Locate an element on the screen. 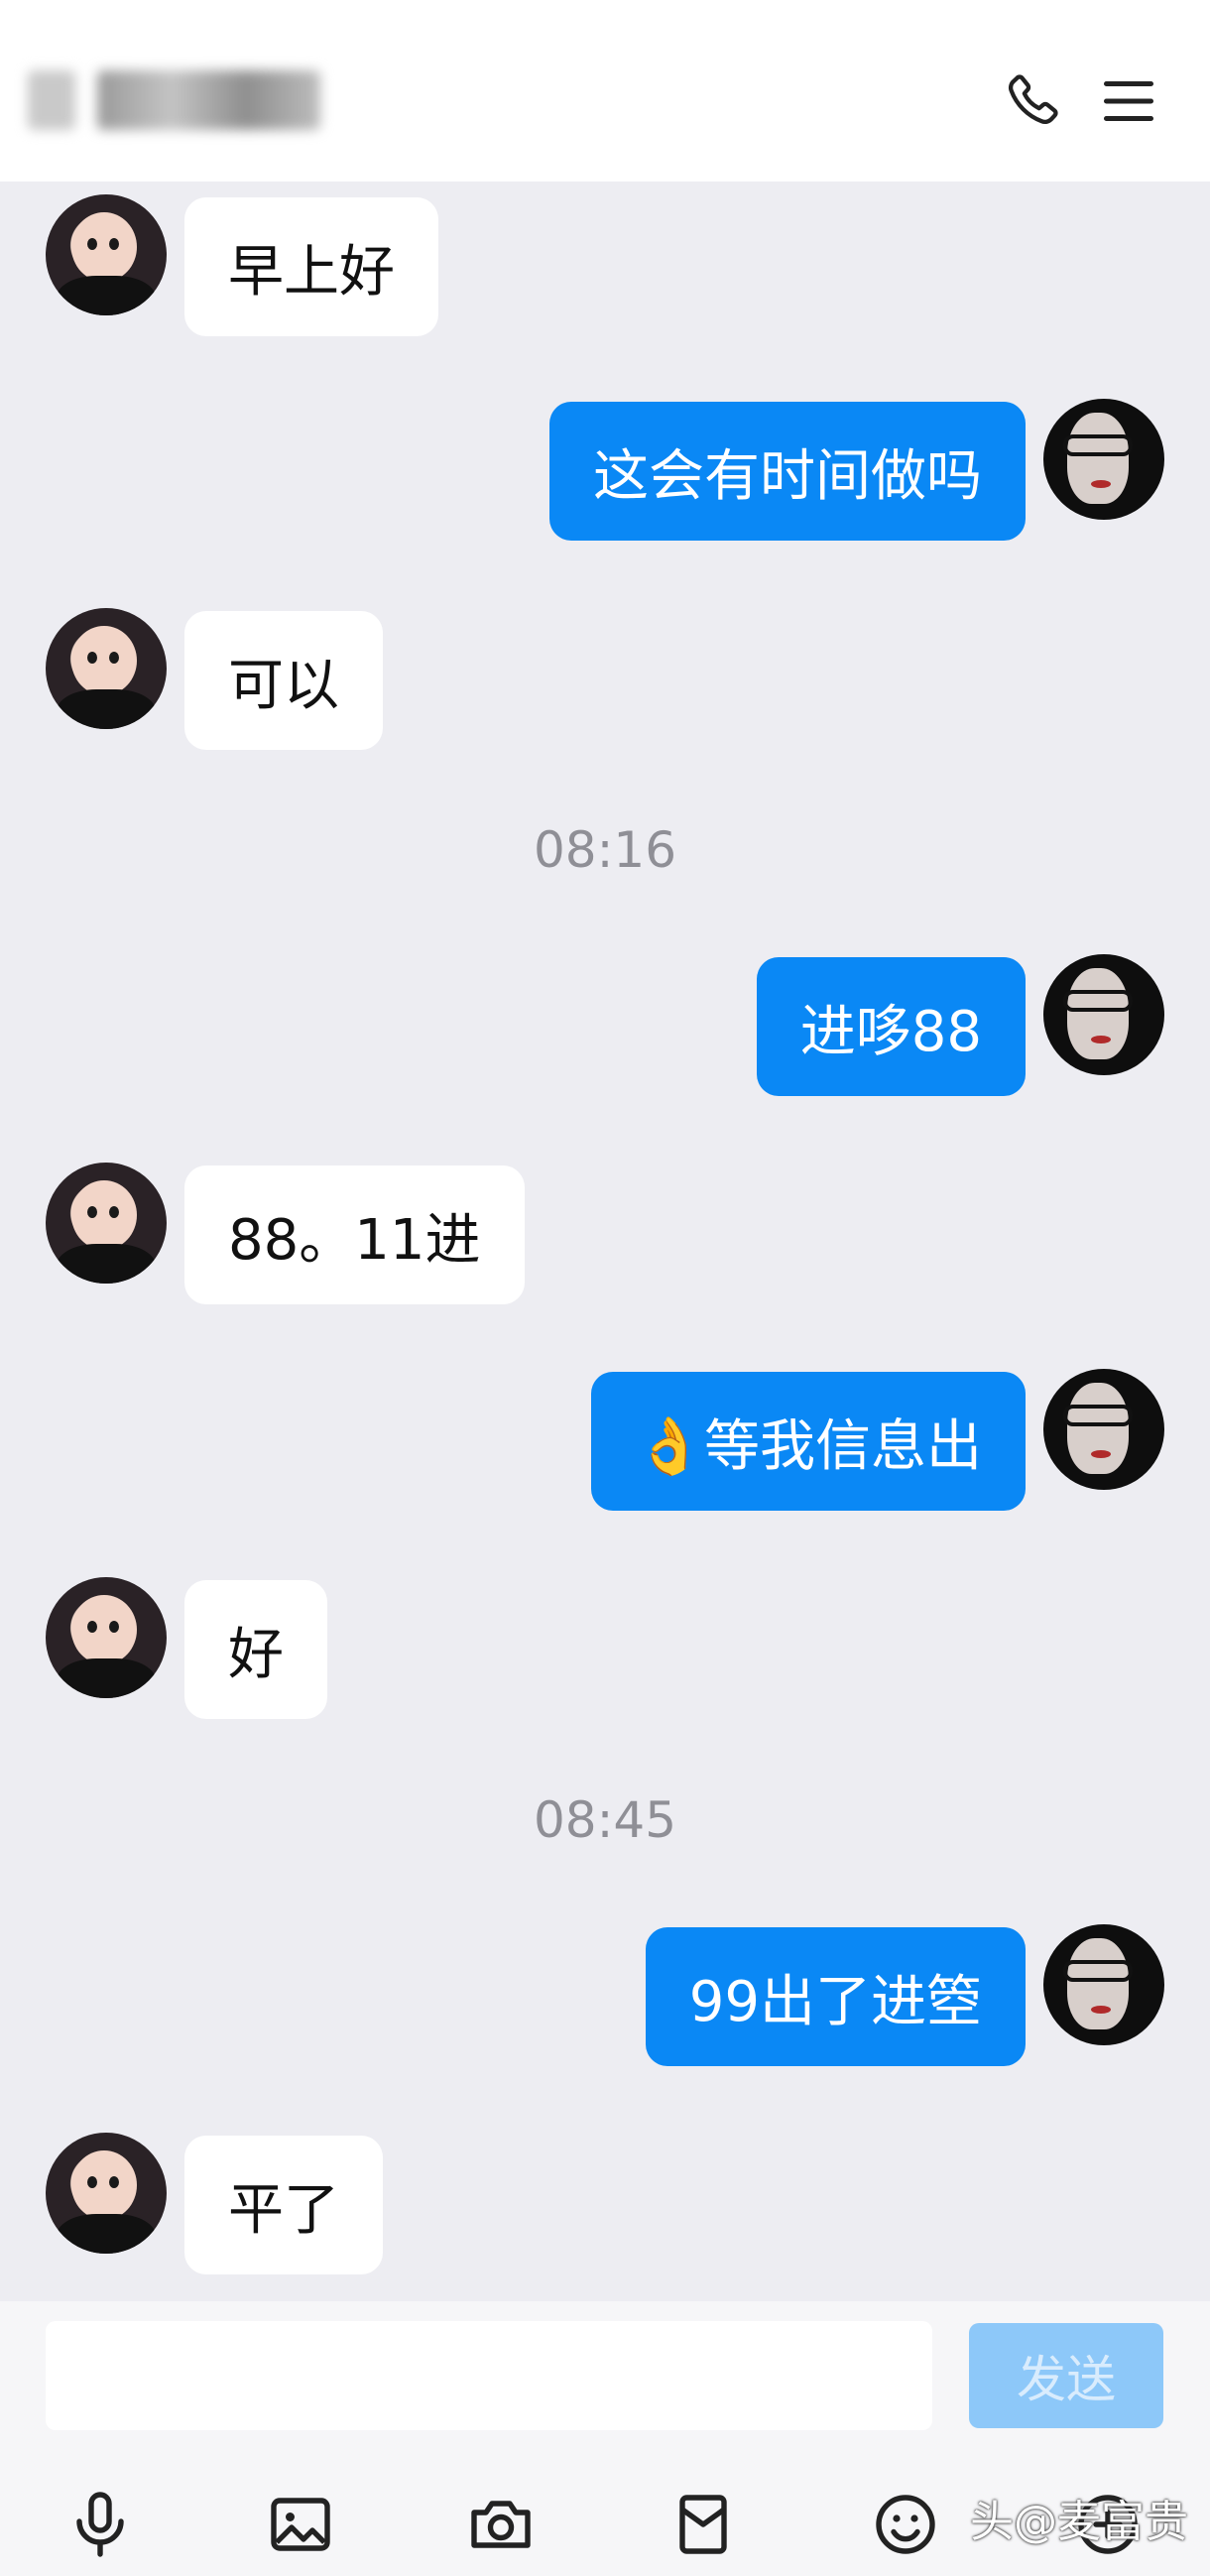 The height and width of the screenshot is (2576, 1210). image-icon is located at coordinates (300, 2524).